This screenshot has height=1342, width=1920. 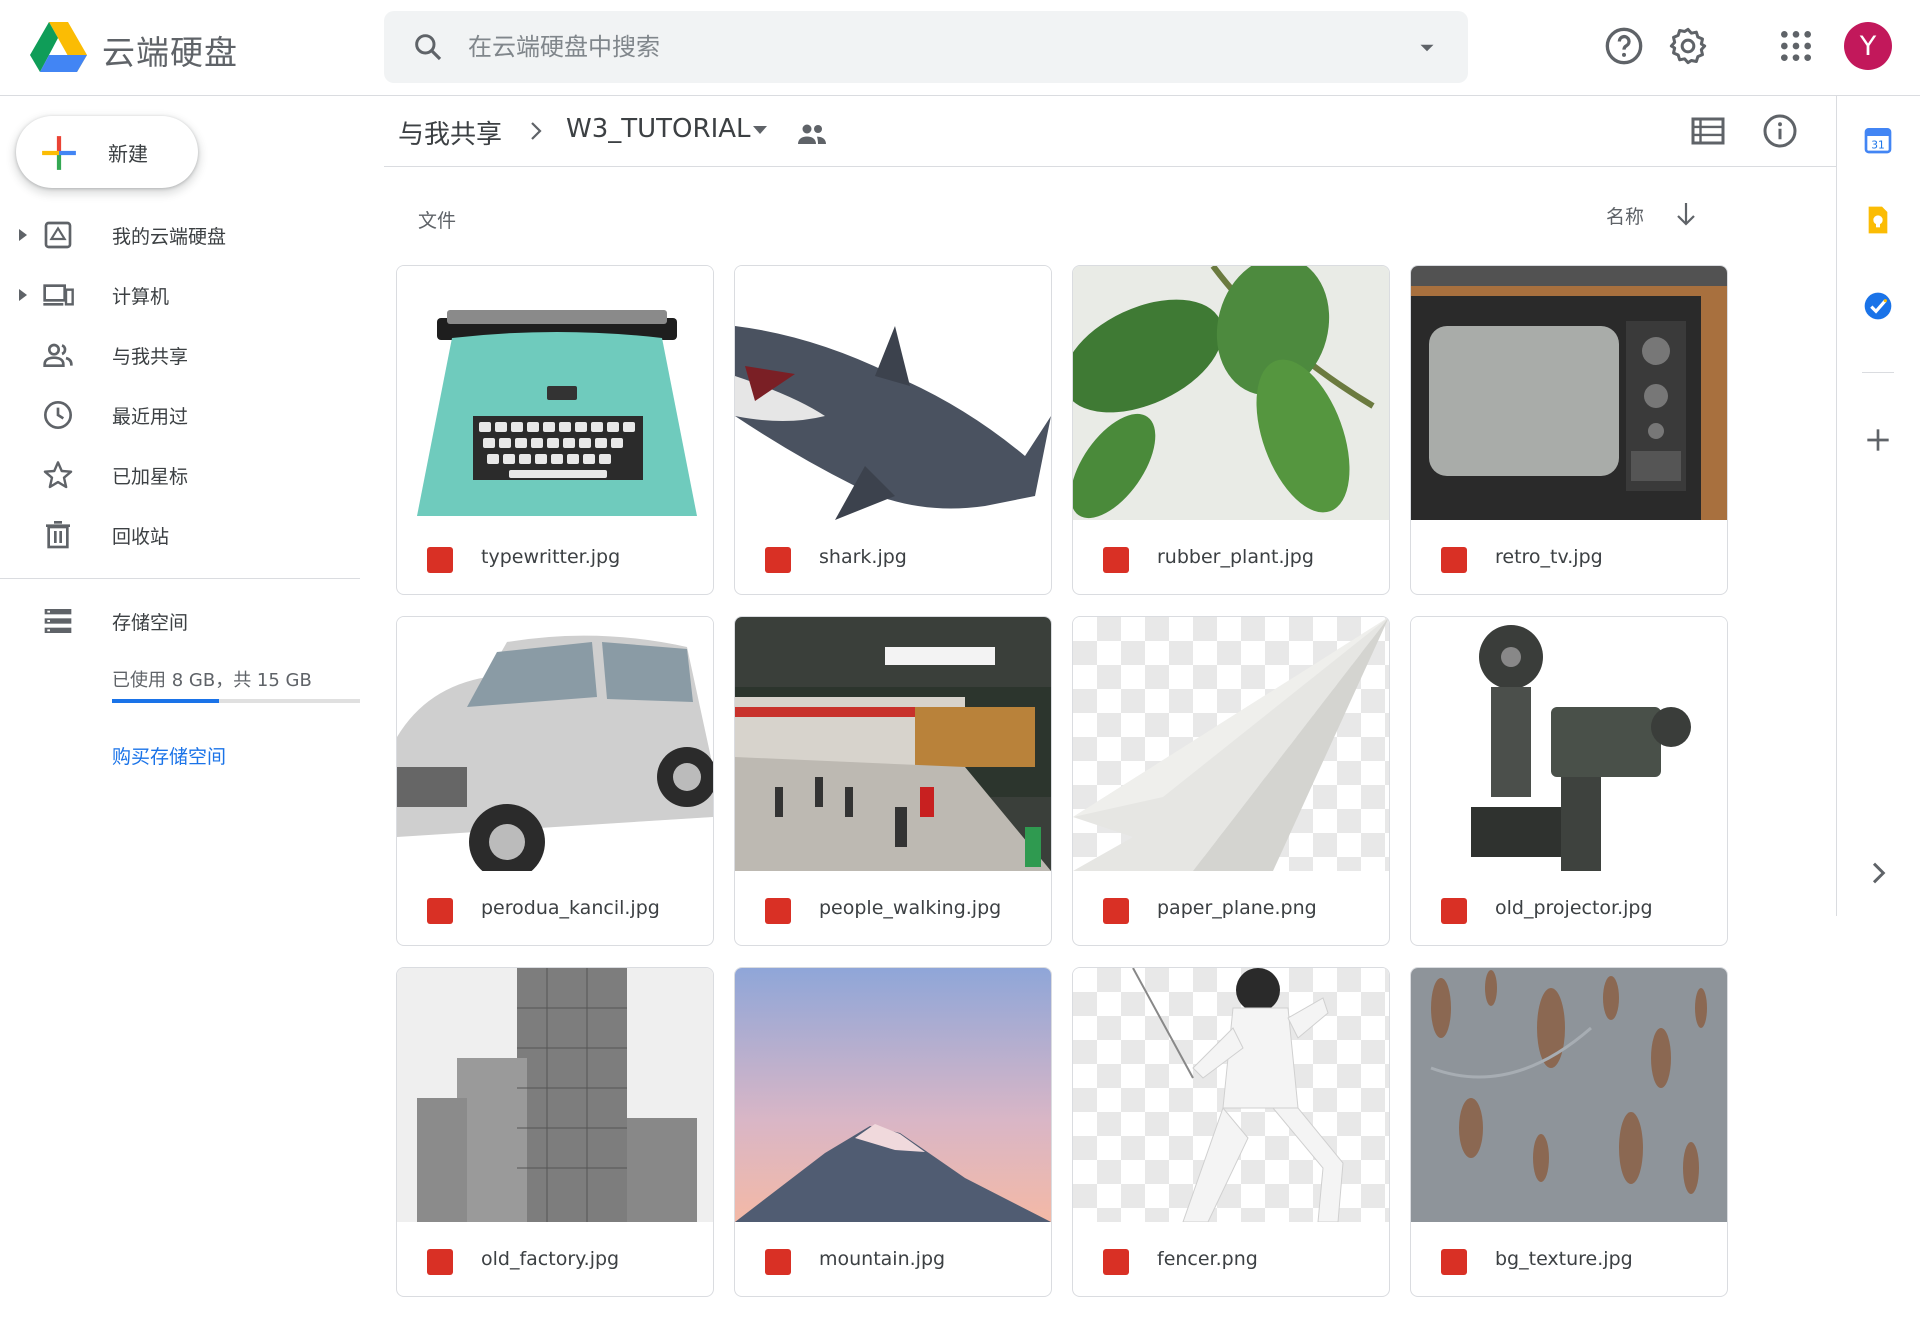 What do you see at coordinates (150, 357) in the screenshot?
I see `sidebar-item-label: 与我共享` at bounding box center [150, 357].